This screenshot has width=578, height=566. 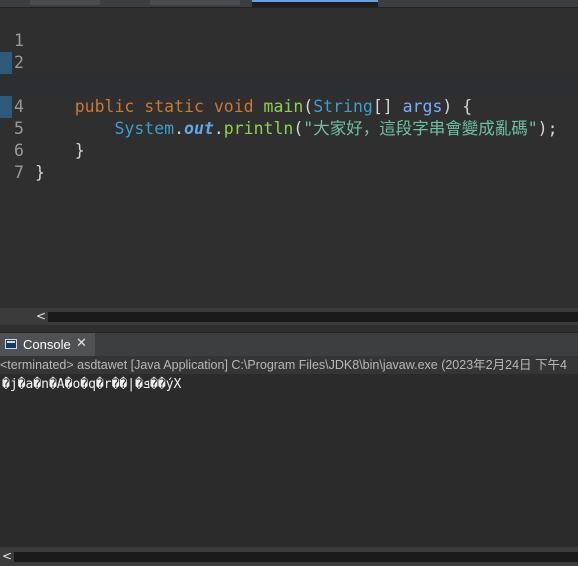 I want to click on code-line-7: 7, so click(x=289, y=161).